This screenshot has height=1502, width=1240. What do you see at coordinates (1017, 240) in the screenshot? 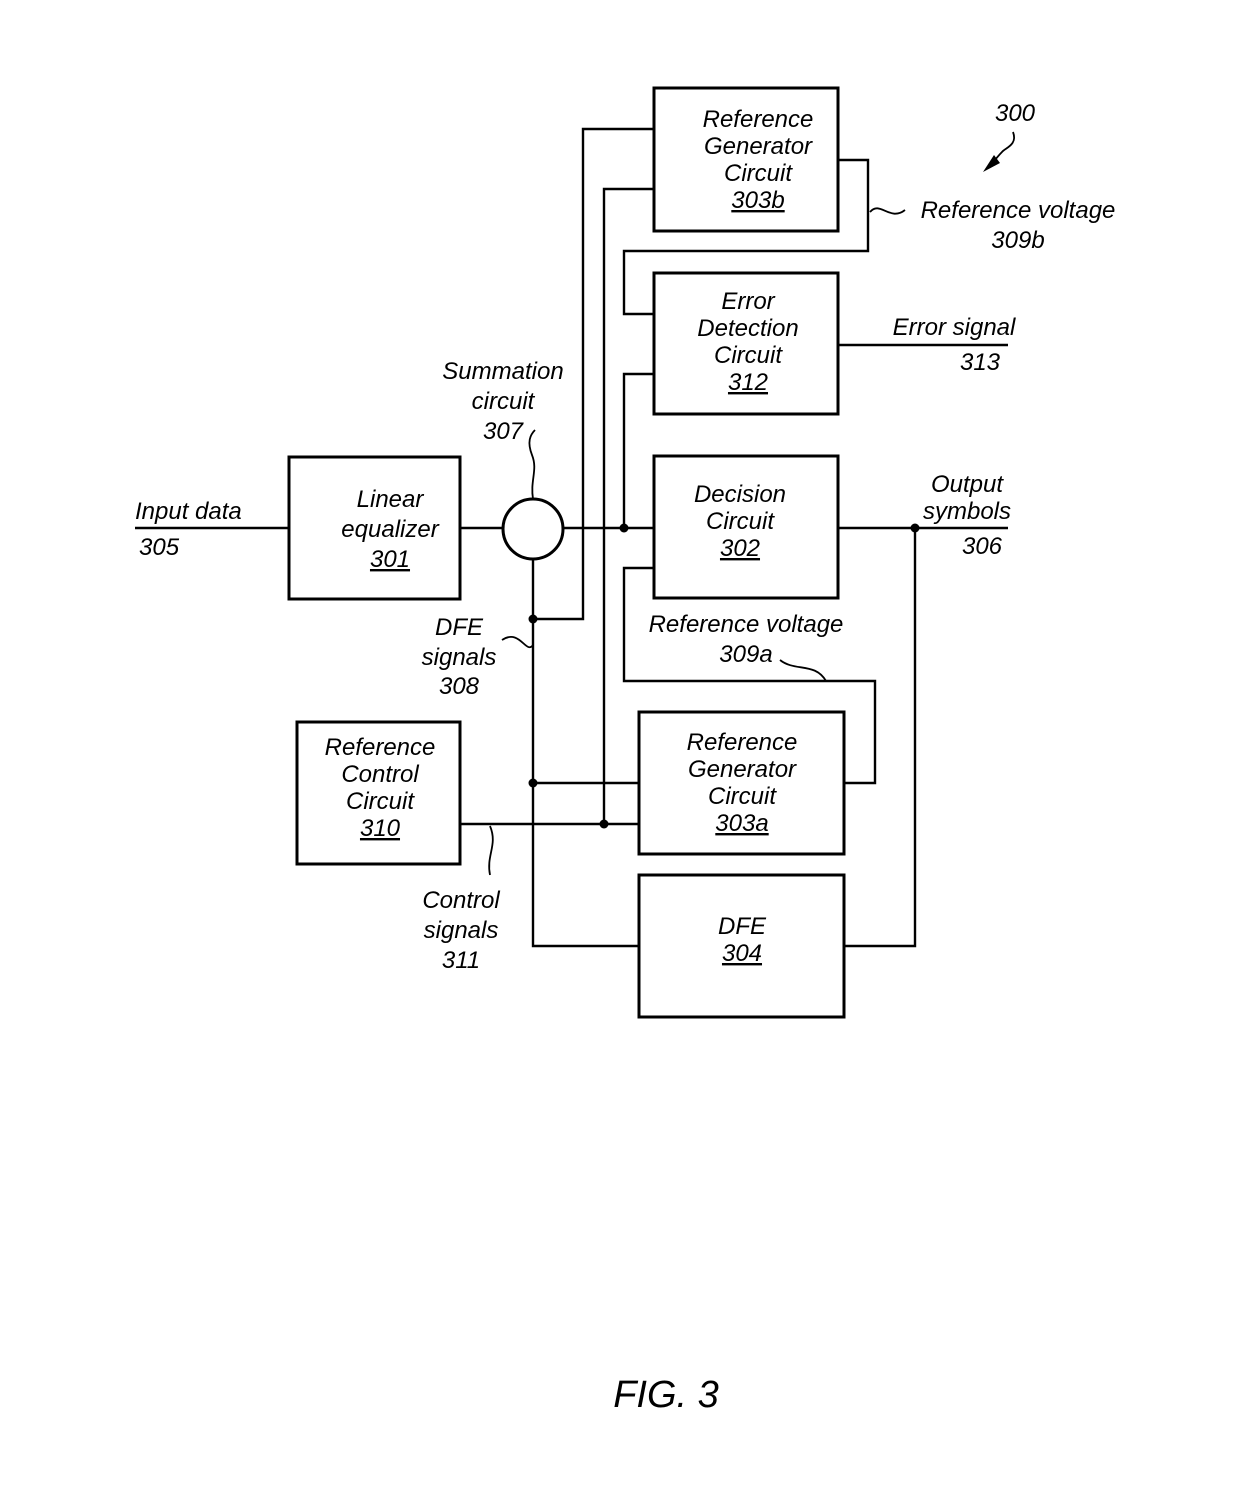
I see `ref-ref-voltage-b: 309b` at bounding box center [1017, 240].